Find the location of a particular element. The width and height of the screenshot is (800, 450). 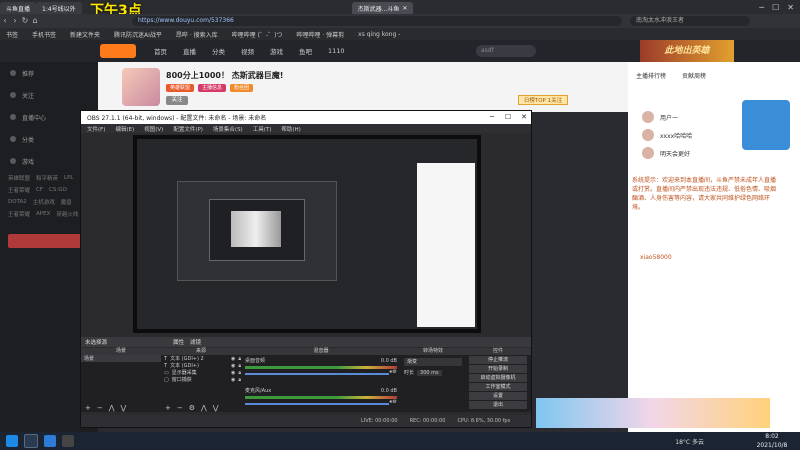

tab-3-active: 杰斯武器...斗鱼 ✕ is located at coordinates (382, 8).